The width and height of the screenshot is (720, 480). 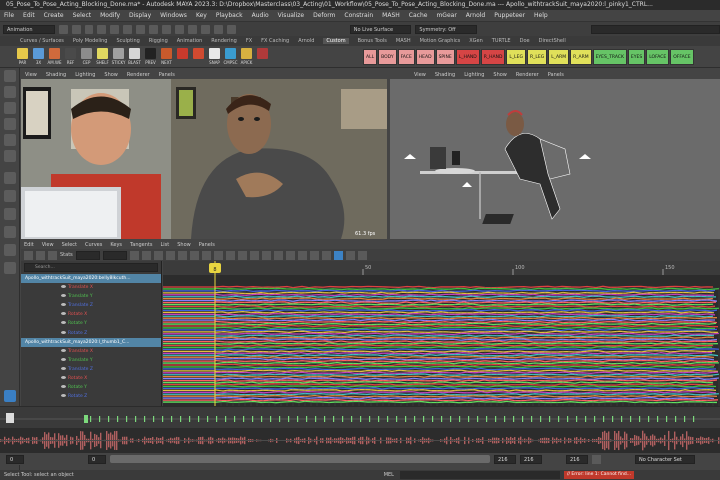 What do you see at coordinates (387, 56) in the screenshot?
I see `picker-body: BODY` at bounding box center [387, 56].